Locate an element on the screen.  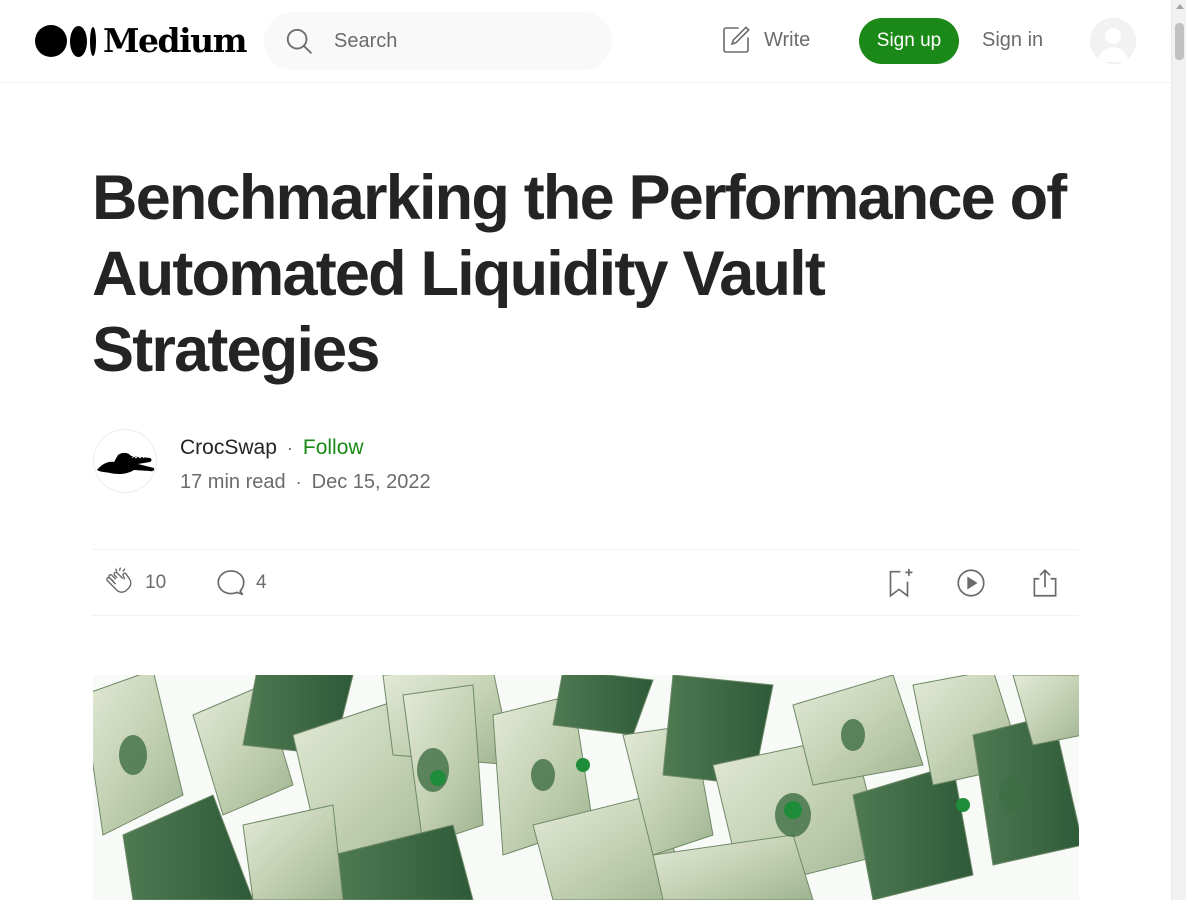
scroll-thumb is located at coordinates (1179, 41).